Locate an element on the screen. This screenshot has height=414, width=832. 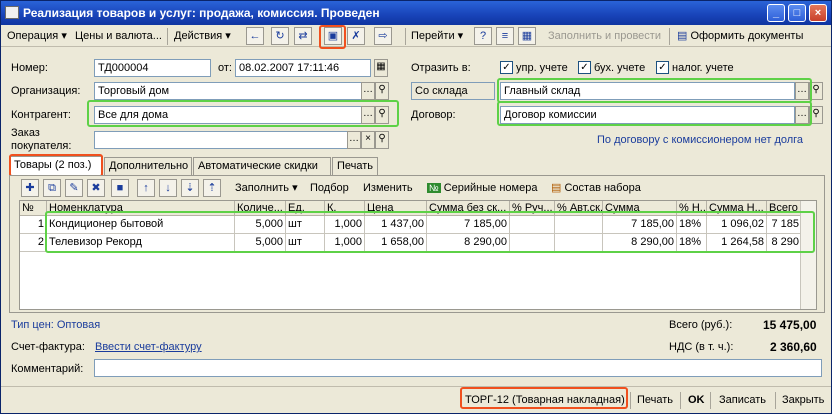
counterparty-highlight is located at coordinates (243, 113).